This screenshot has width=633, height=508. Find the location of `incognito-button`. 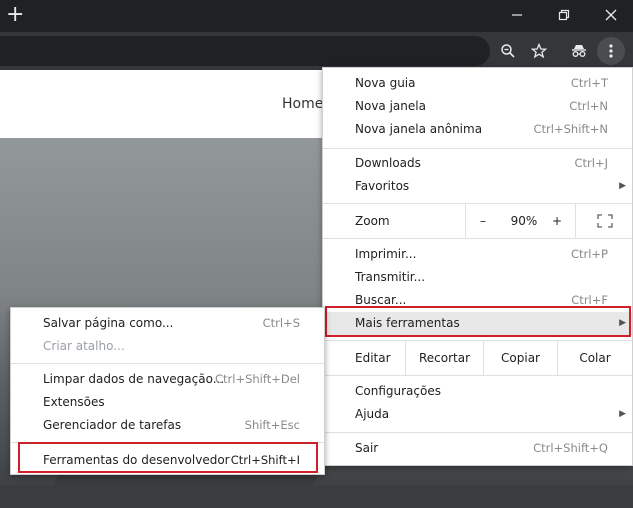

incognito-button is located at coordinates (579, 51).